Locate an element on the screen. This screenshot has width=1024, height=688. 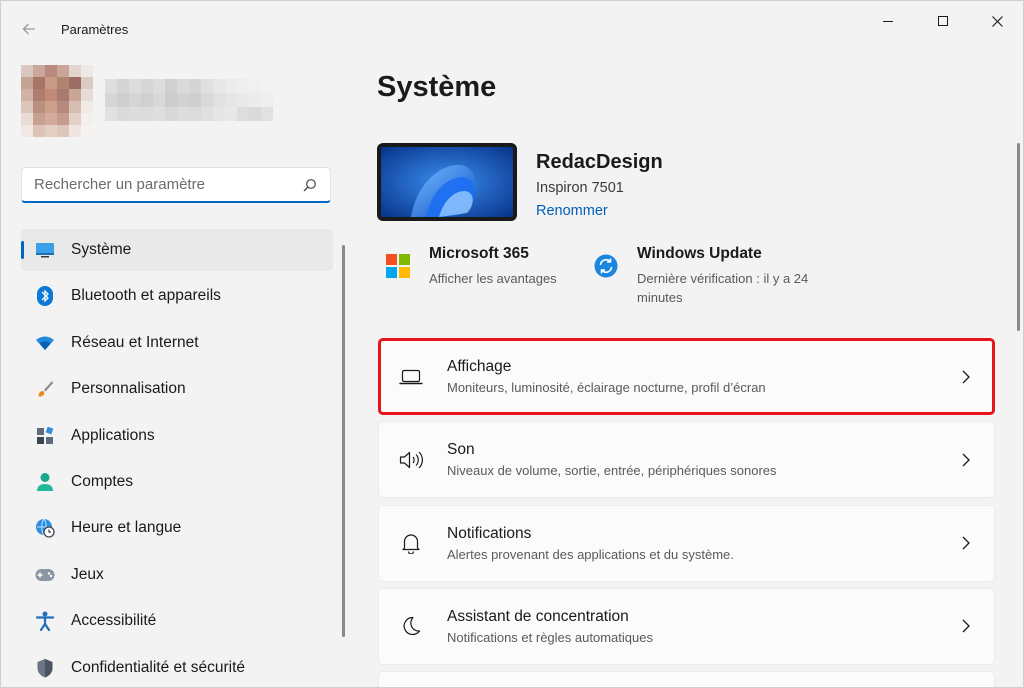
sidebar-item-reseau: Réseau et Internet is located at coordinates (177, 343).